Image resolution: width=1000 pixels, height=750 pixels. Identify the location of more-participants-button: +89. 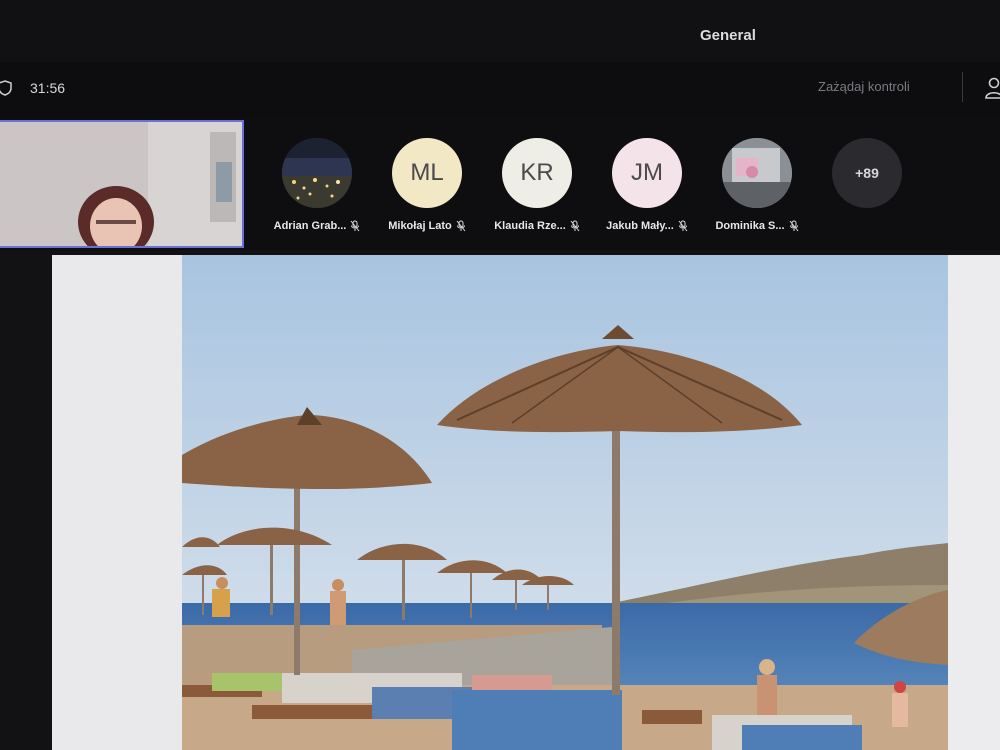
(867, 173).